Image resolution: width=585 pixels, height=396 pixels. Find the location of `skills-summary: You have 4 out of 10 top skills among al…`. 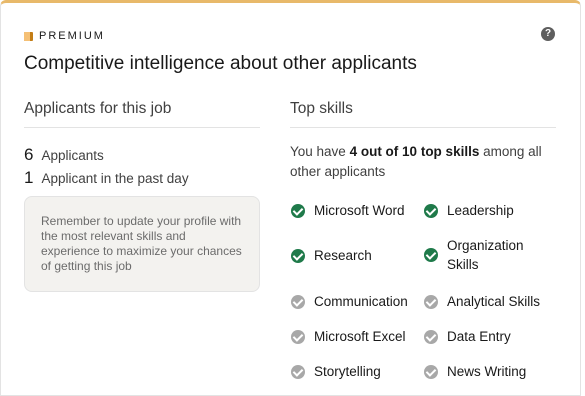

skills-summary: You have 4 out of 10 top skills among al… is located at coordinates (422, 162).